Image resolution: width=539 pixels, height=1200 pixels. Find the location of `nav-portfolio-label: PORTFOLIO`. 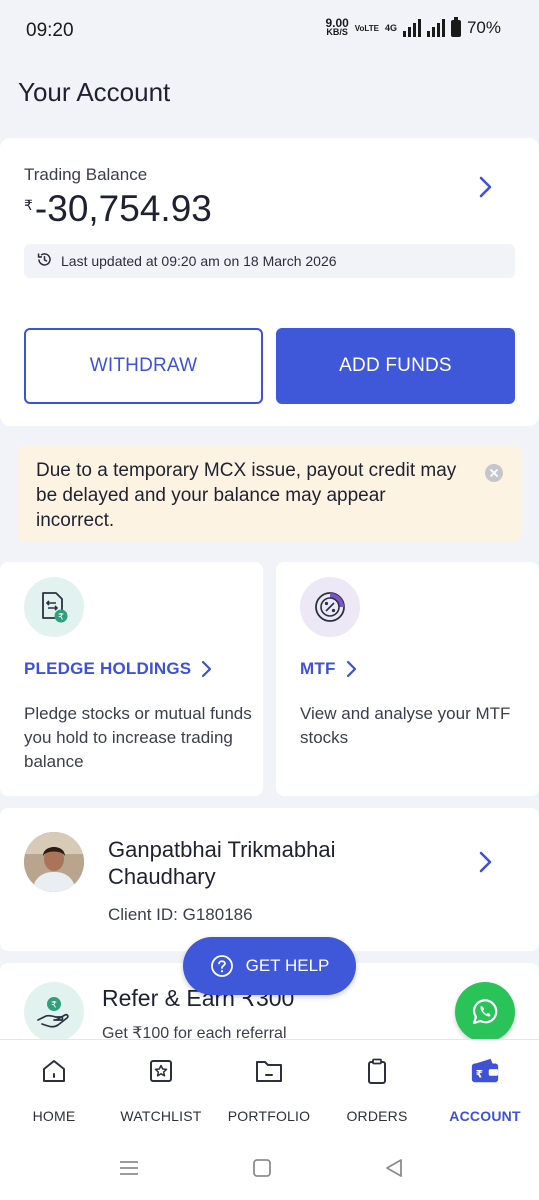

nav-portfolio-label: PORTFOLIO is located at coordinates (269, 1116).